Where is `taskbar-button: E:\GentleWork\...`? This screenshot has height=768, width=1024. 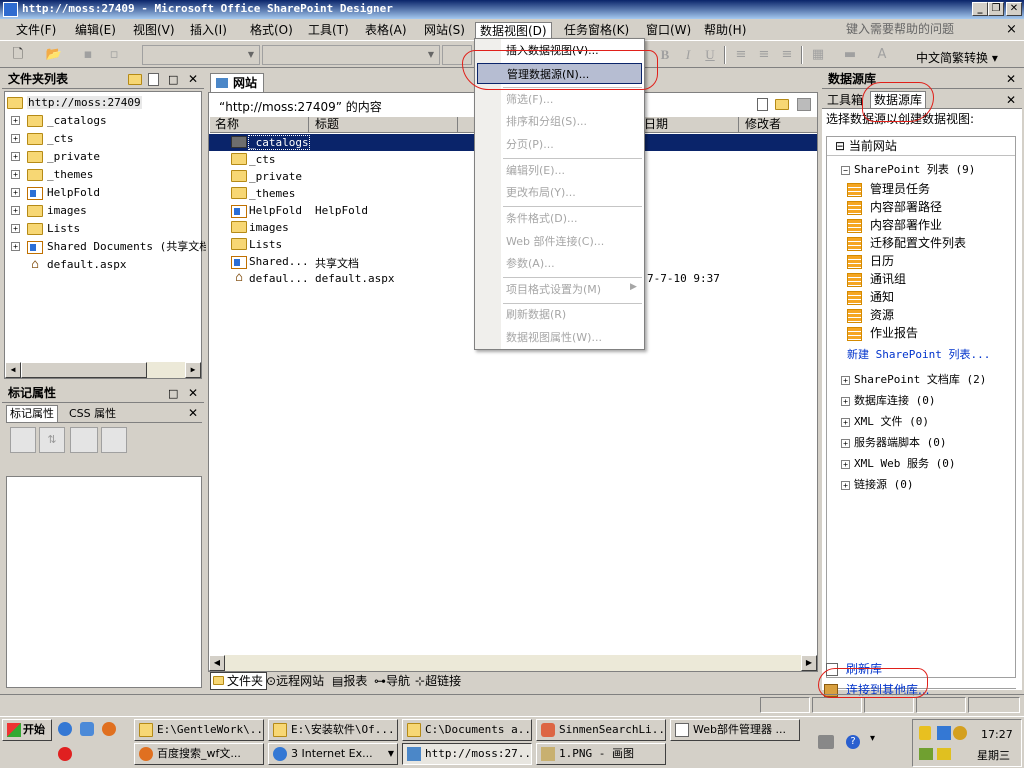
taskbar-button: E:\GentleWork\... is located at coordinates (199, 730).